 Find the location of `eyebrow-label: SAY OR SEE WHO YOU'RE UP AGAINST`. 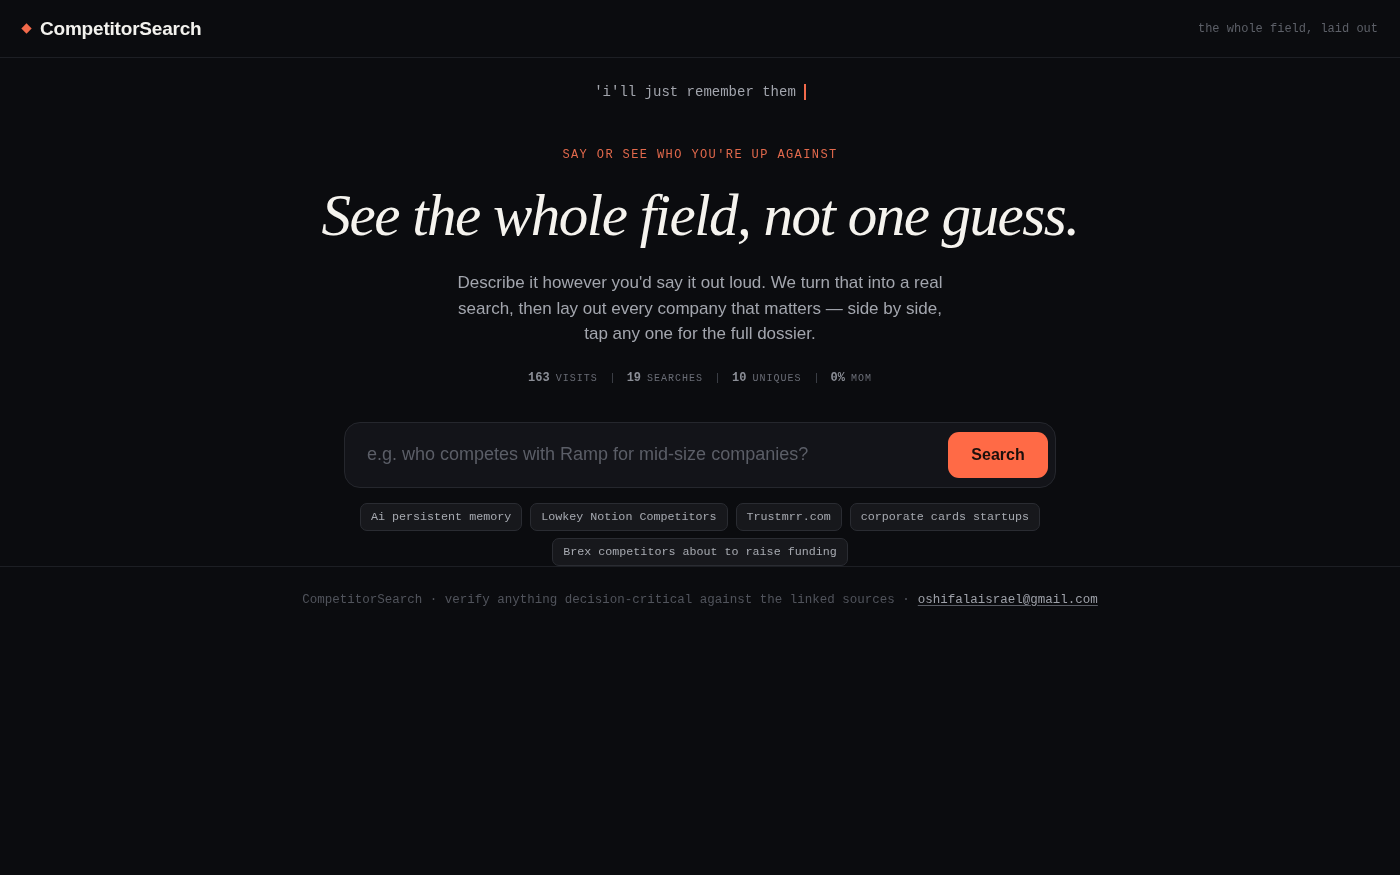

eyebrow-label: SAY OR SEE WHO YOU'RE UP AGAINST is located at coordinates (700, 155).